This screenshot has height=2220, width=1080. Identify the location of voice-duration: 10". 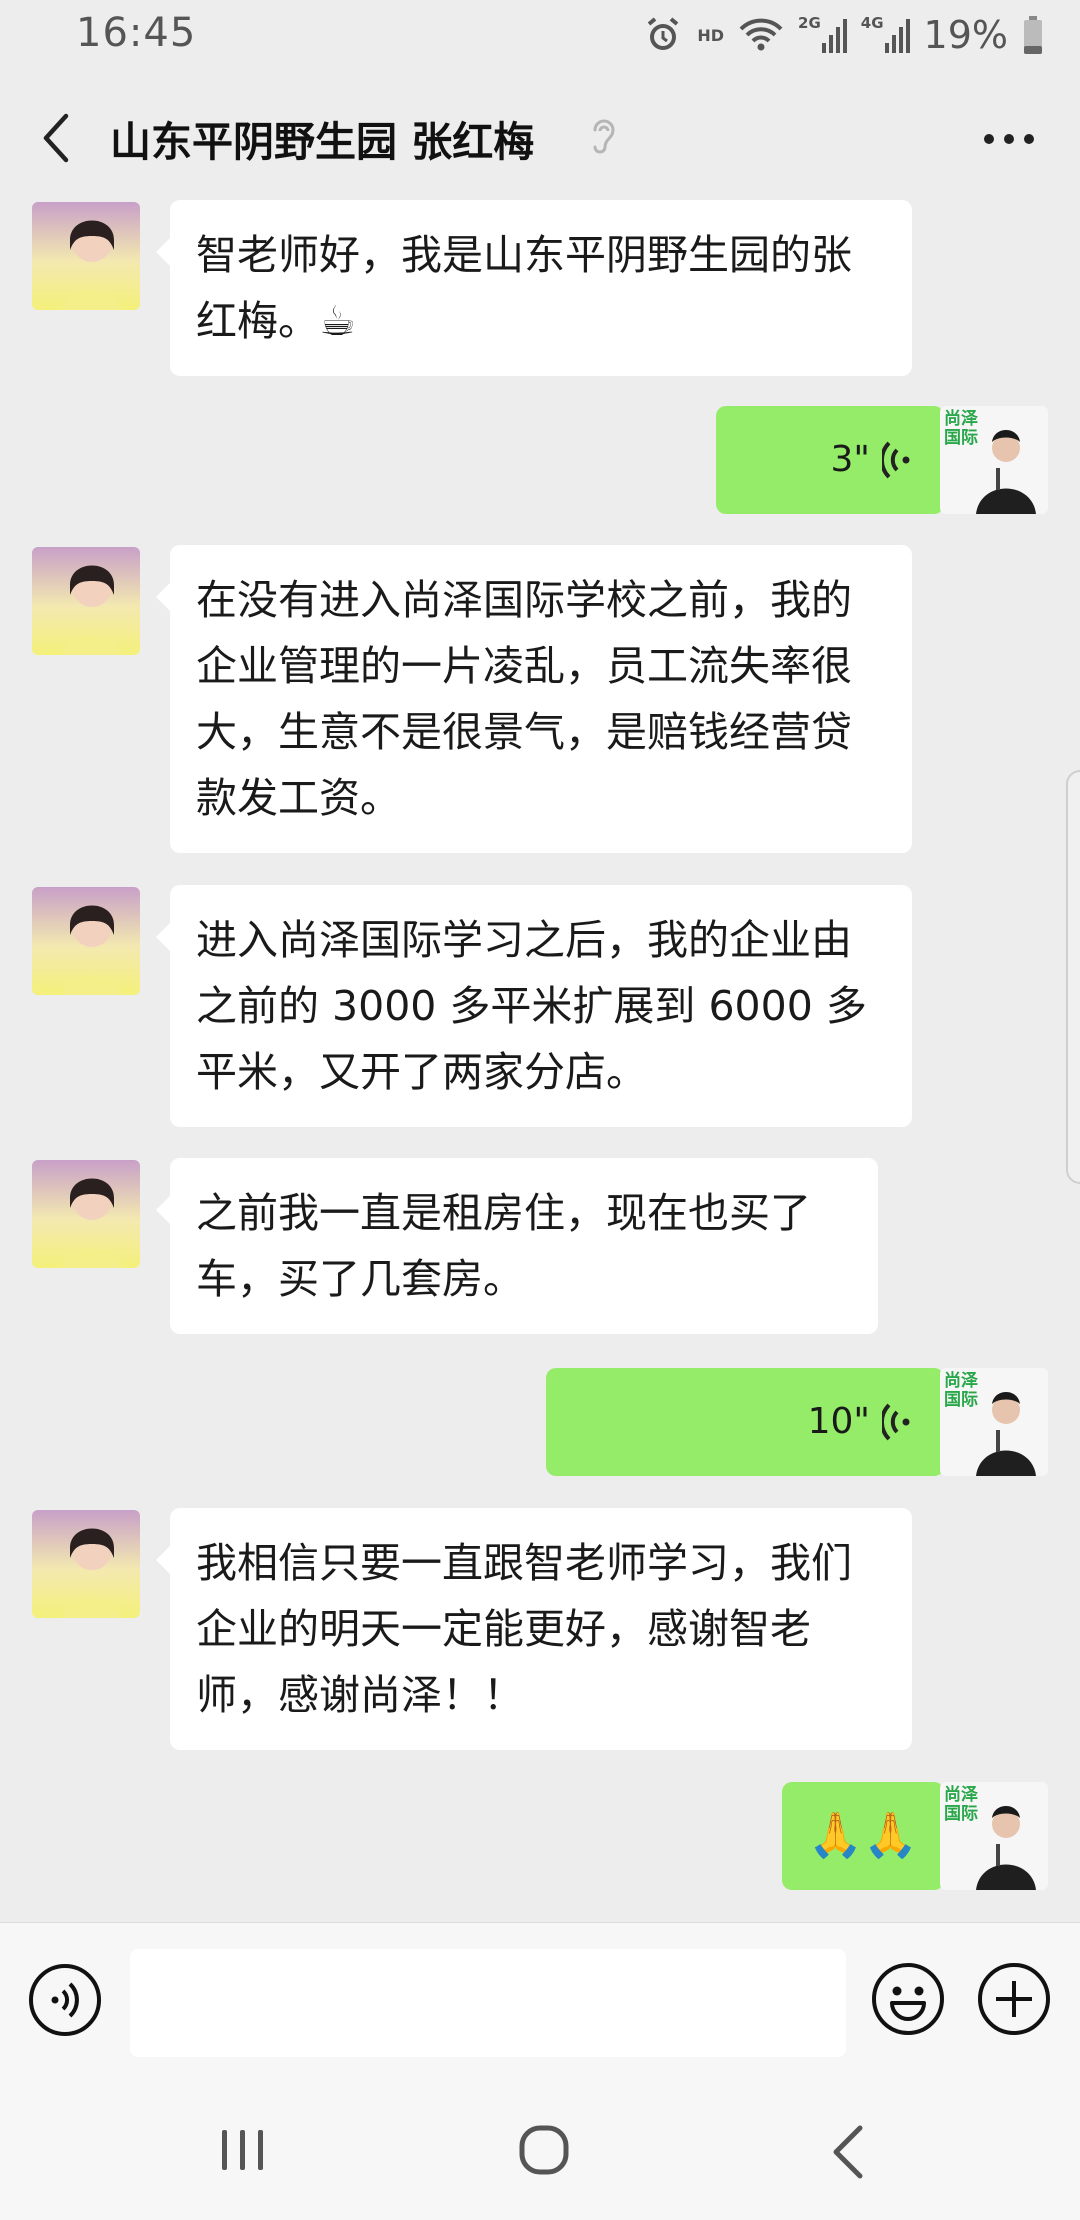
(838, 1421).